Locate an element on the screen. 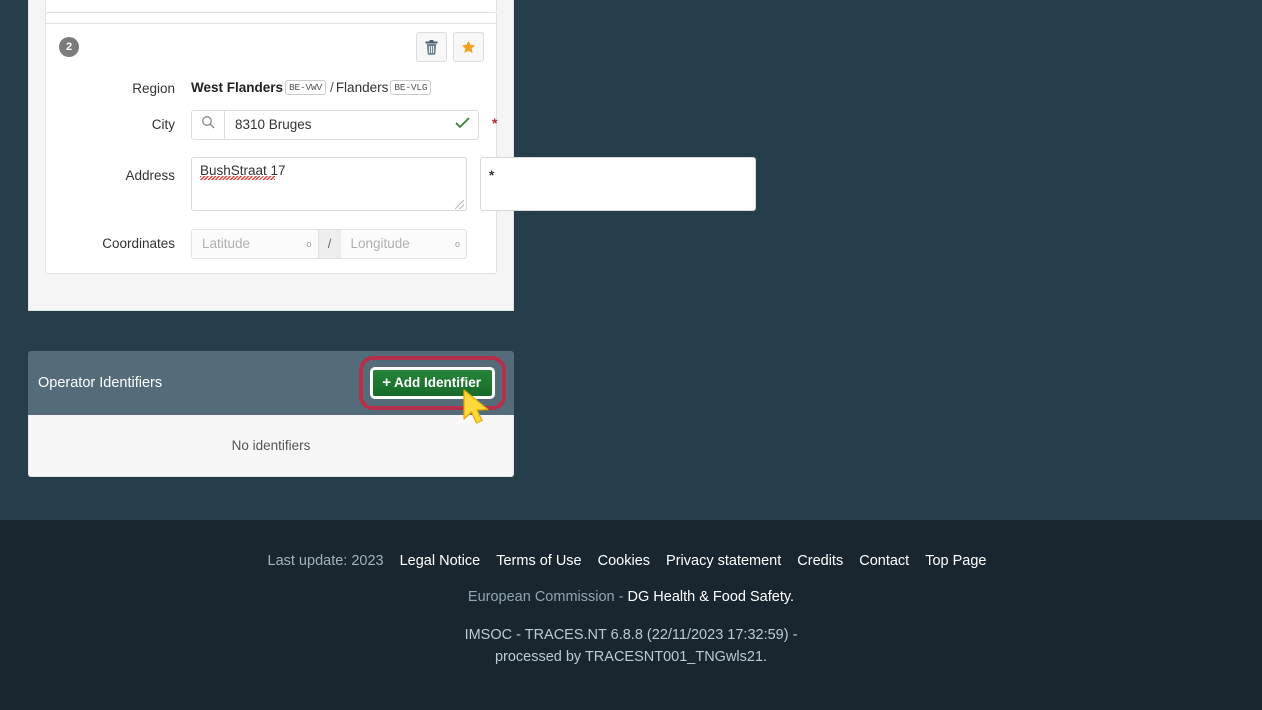  delete-address-button is located at coordinates (431, 47).